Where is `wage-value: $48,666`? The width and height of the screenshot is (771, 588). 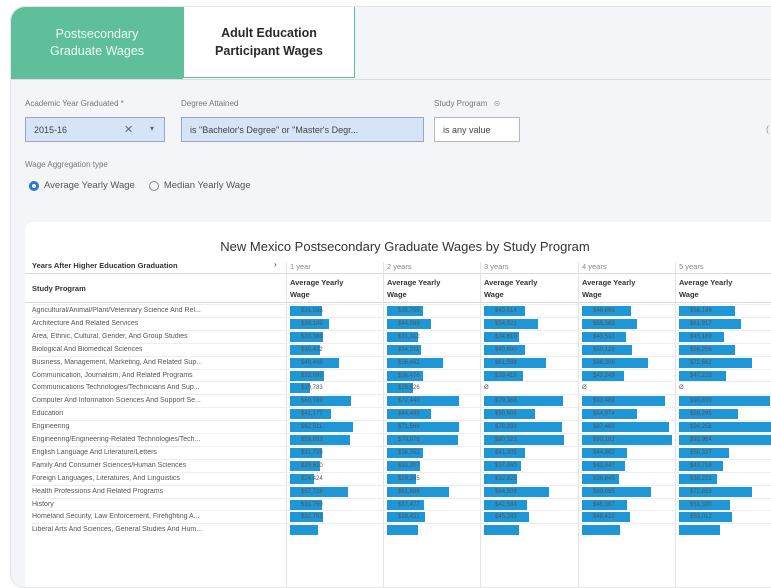
wage-value: $48,666 is located at coordinates (604, 311).